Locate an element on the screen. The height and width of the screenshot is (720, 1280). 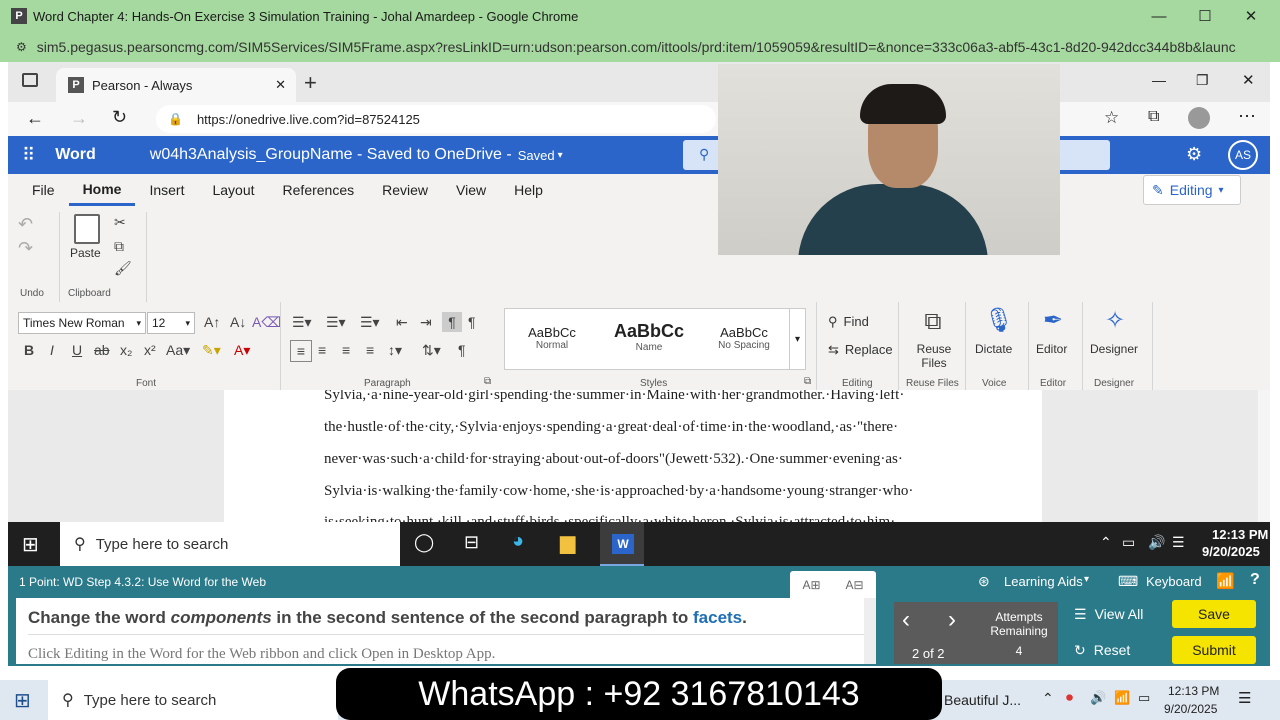
tab-view: View is located at coordinates (471, 190).